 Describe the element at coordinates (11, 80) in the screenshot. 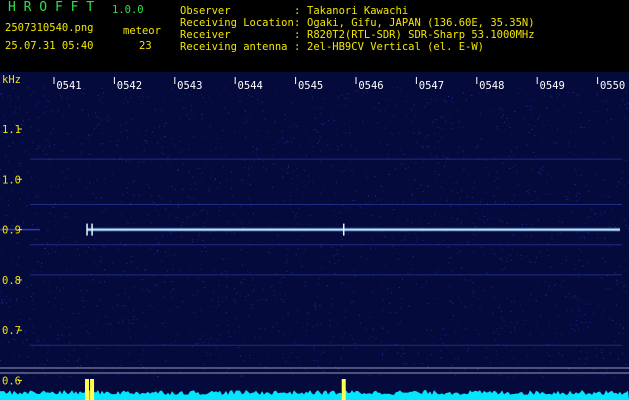

I see `y-axis-unit: kHz` at that location.